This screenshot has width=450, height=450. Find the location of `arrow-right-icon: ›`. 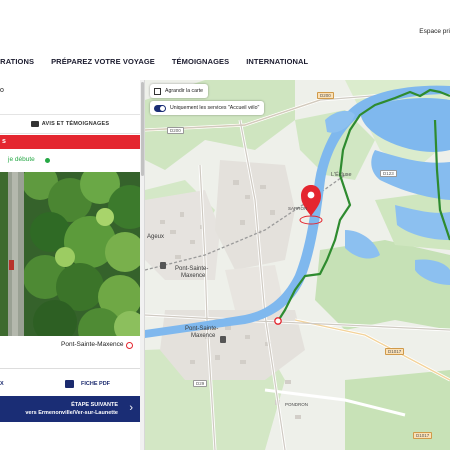

arrow-right-icon: › is located at coordinates (131, 408).